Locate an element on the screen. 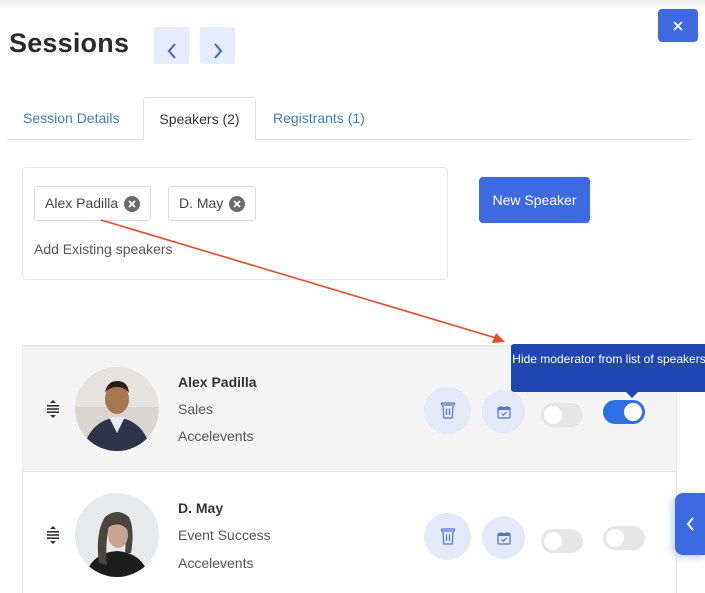  chevron-right-icon is located at coordinates (217, 50).